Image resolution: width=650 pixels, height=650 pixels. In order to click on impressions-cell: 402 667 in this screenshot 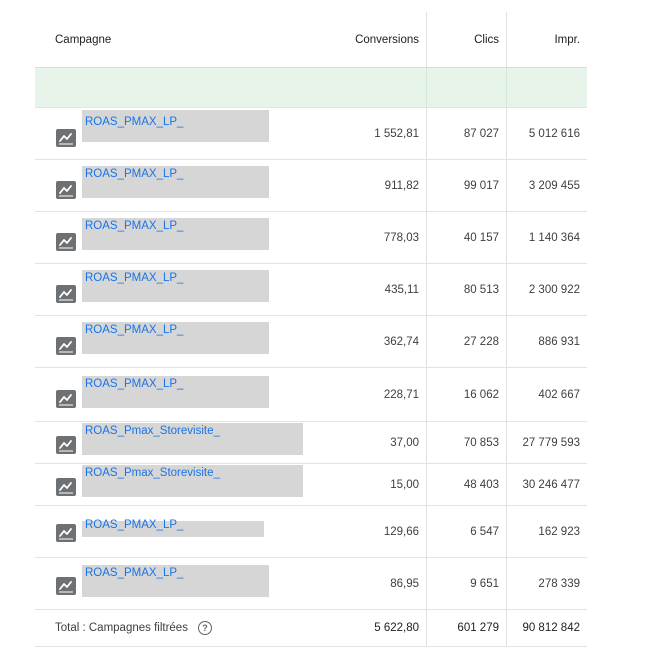, I will do `click(559, 394)`.